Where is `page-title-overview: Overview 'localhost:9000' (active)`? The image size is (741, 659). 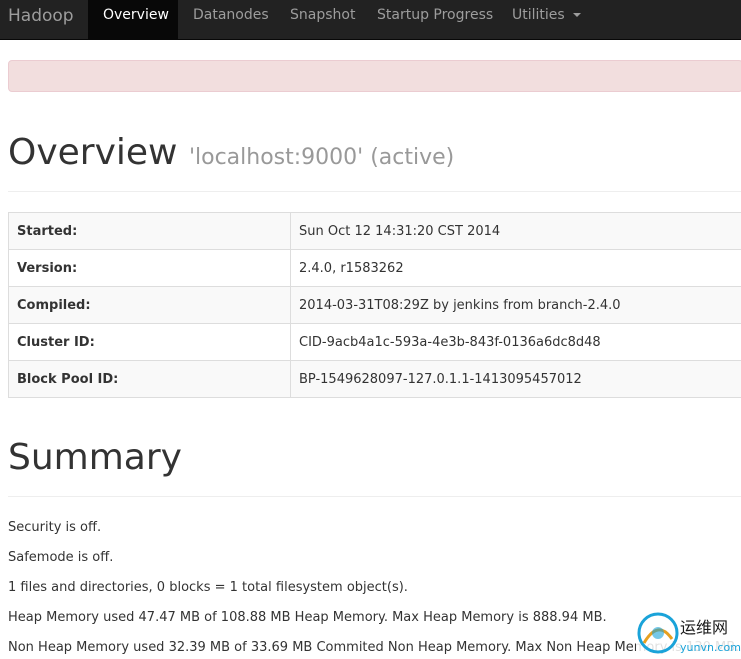
page-title-overview: Overview 'localhost:9000' (active) is located at coordinates (231, 155).